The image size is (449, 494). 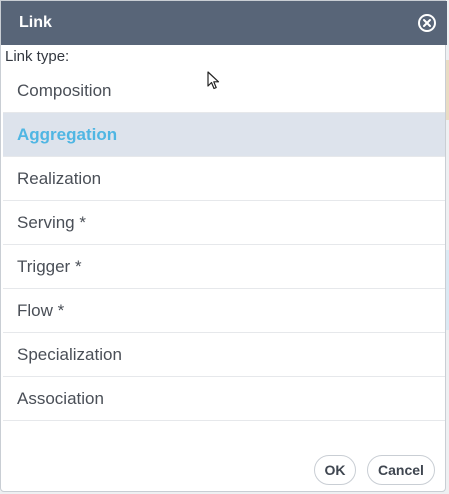 What do you see at coordinates (224, 179) in the screenshot?
I see `list-item-realization: Realization` at bounding box center [224, 179].